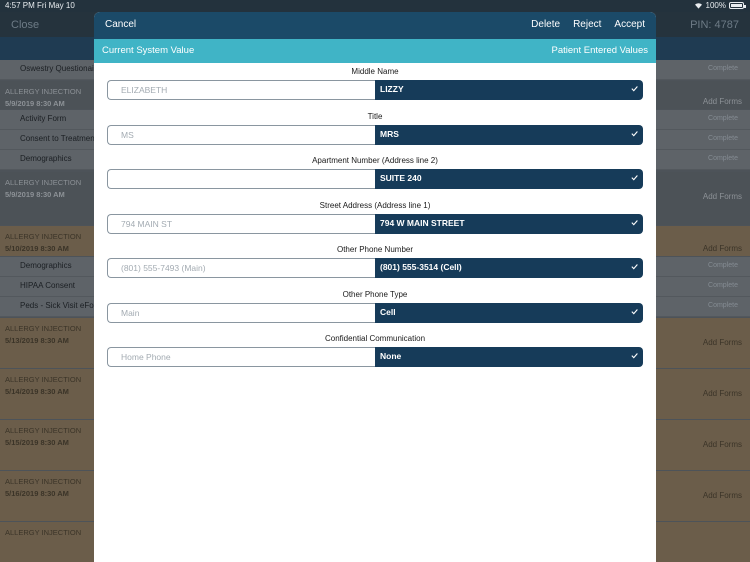  I want to click on field-label: Other Phone Number, so click(375, 249).